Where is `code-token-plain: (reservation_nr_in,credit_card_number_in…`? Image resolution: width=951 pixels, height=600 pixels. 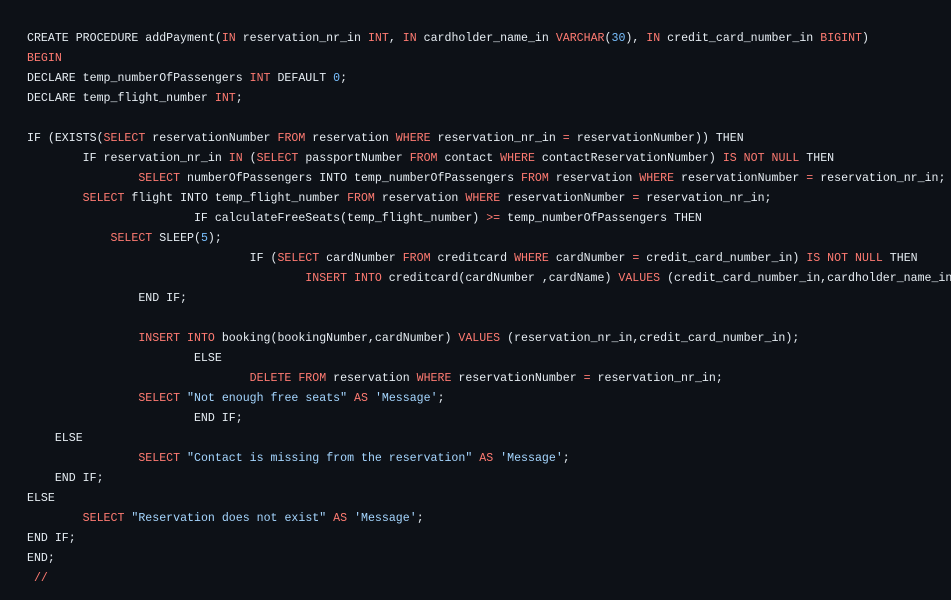
code-token-plain: (reservation_nr_in,credit_card_number_in… is located at coordinates (650, 338).